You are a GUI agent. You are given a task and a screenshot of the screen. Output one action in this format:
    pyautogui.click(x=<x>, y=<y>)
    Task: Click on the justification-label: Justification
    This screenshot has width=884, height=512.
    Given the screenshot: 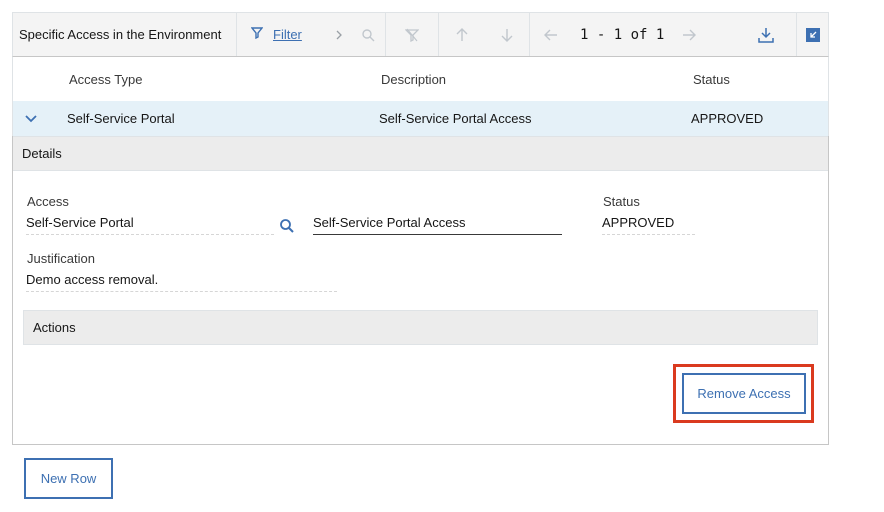 What is the action you would take?
    pyautogui.click(x=61, y=258)
    